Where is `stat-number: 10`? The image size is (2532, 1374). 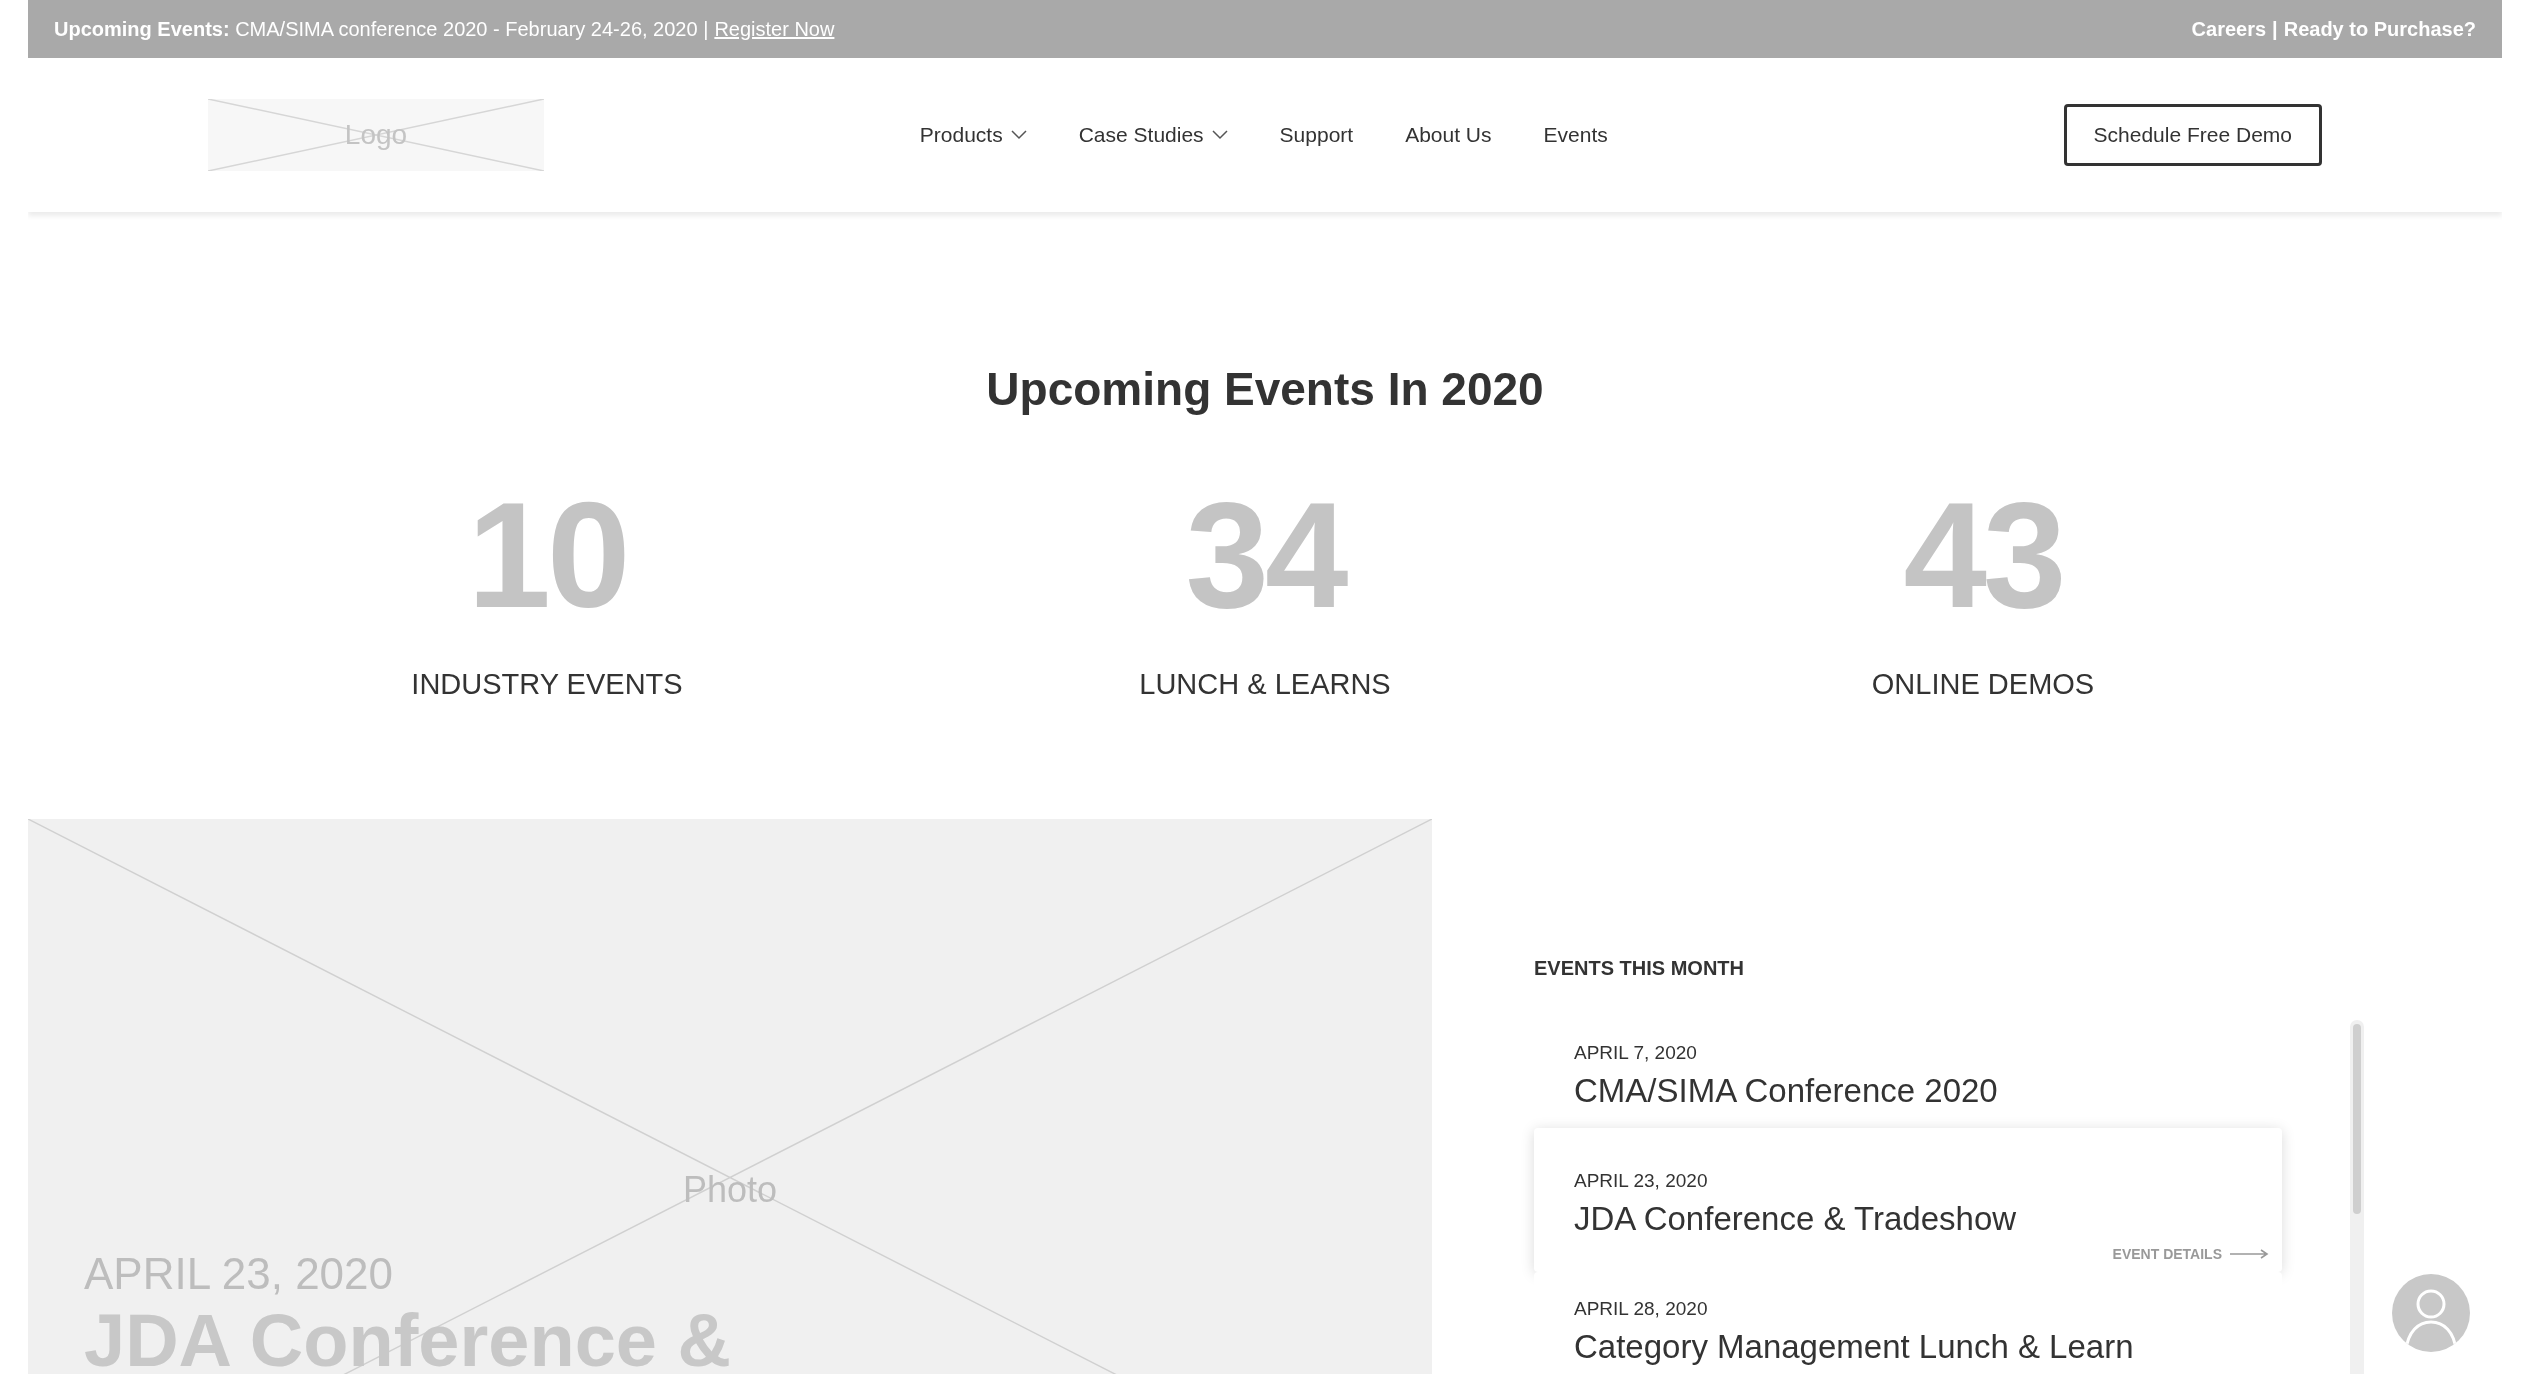 stat-number: 10 is located at coordinates (547, 555).